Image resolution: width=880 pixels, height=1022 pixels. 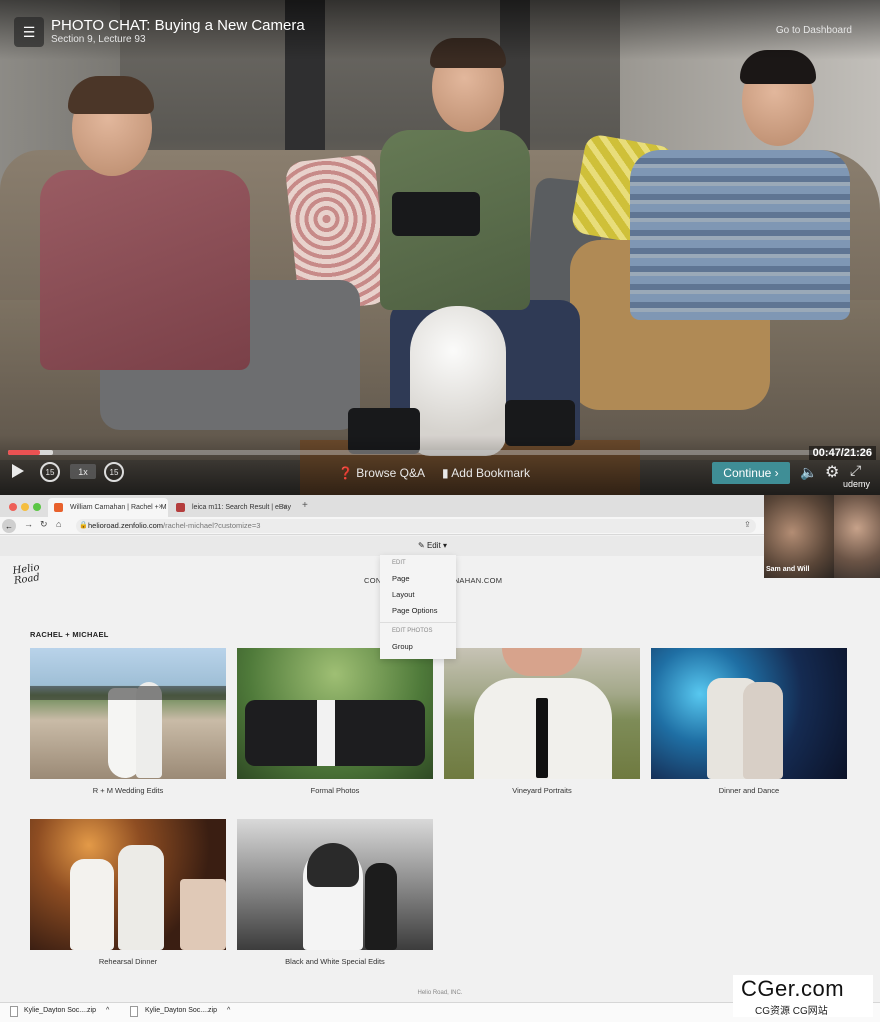 What do you see at coordinates (26, 574) in the screenshot?
I see `logo-text: Helio Road` at bounding box center [26, 574].